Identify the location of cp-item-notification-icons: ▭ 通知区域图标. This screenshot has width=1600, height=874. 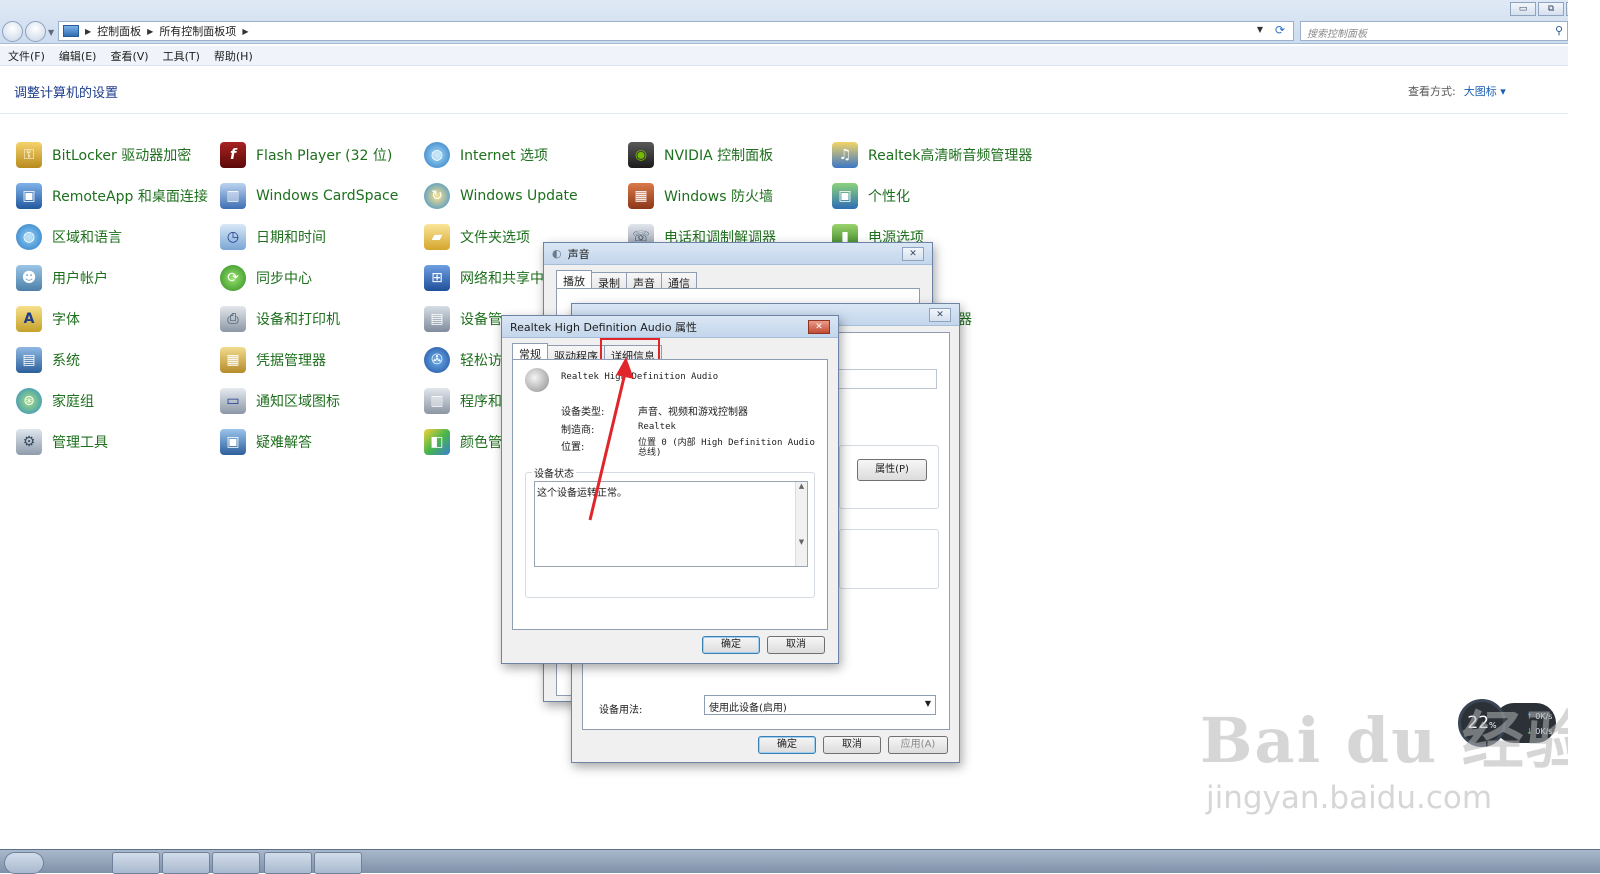
(280, 401).